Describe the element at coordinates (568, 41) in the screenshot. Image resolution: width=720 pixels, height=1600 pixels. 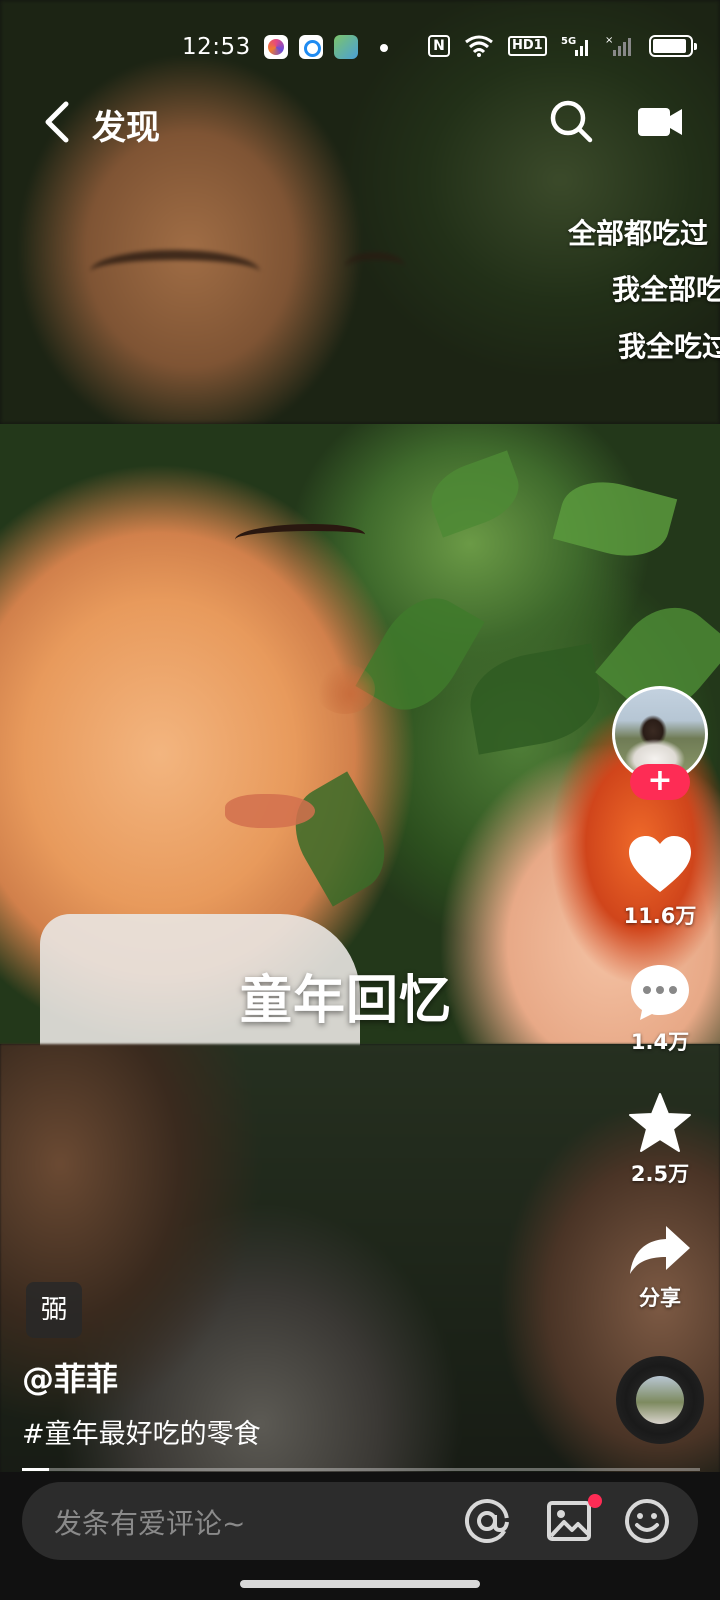
I see `network-label: 5G` at that location.